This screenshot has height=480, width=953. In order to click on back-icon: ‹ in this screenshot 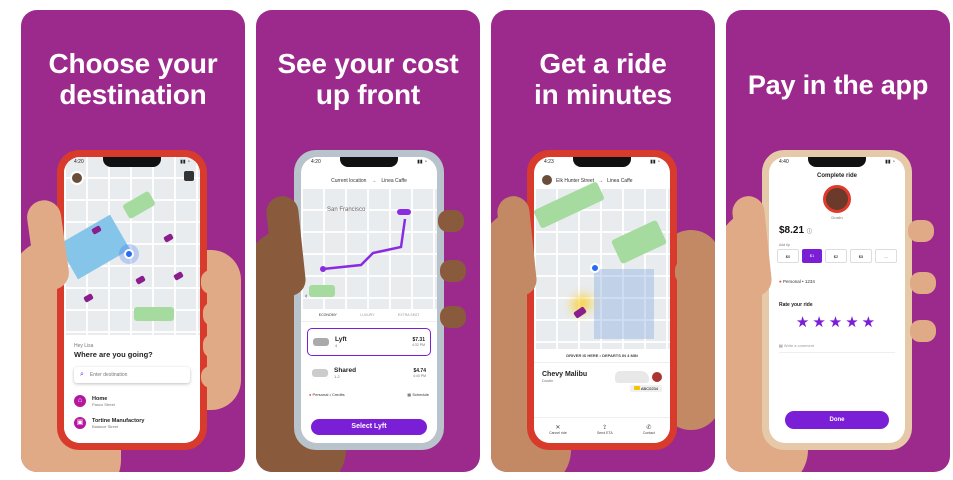, I will do `click(306, 296)`.